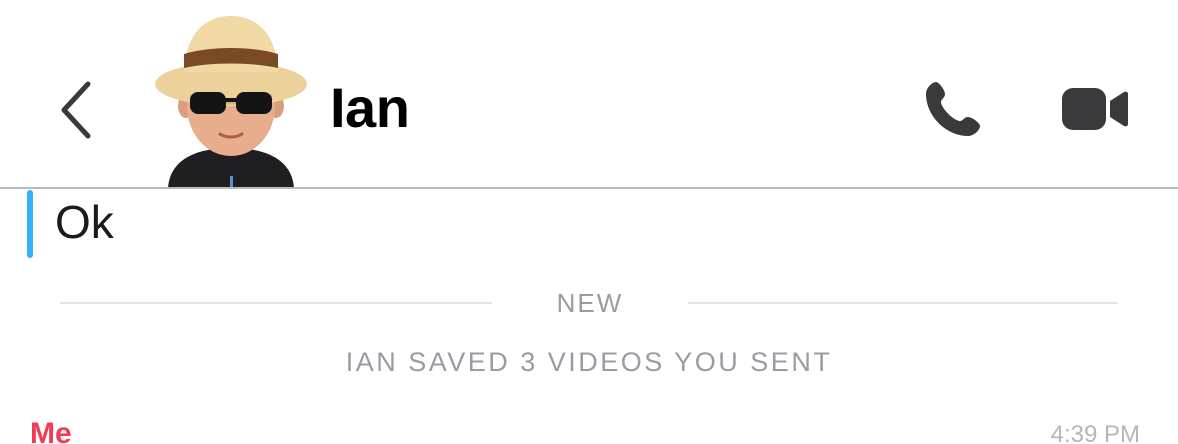 The height and width of the screenshot is (444, 1178). I want to click on audio-call-button, so click(952, 110).